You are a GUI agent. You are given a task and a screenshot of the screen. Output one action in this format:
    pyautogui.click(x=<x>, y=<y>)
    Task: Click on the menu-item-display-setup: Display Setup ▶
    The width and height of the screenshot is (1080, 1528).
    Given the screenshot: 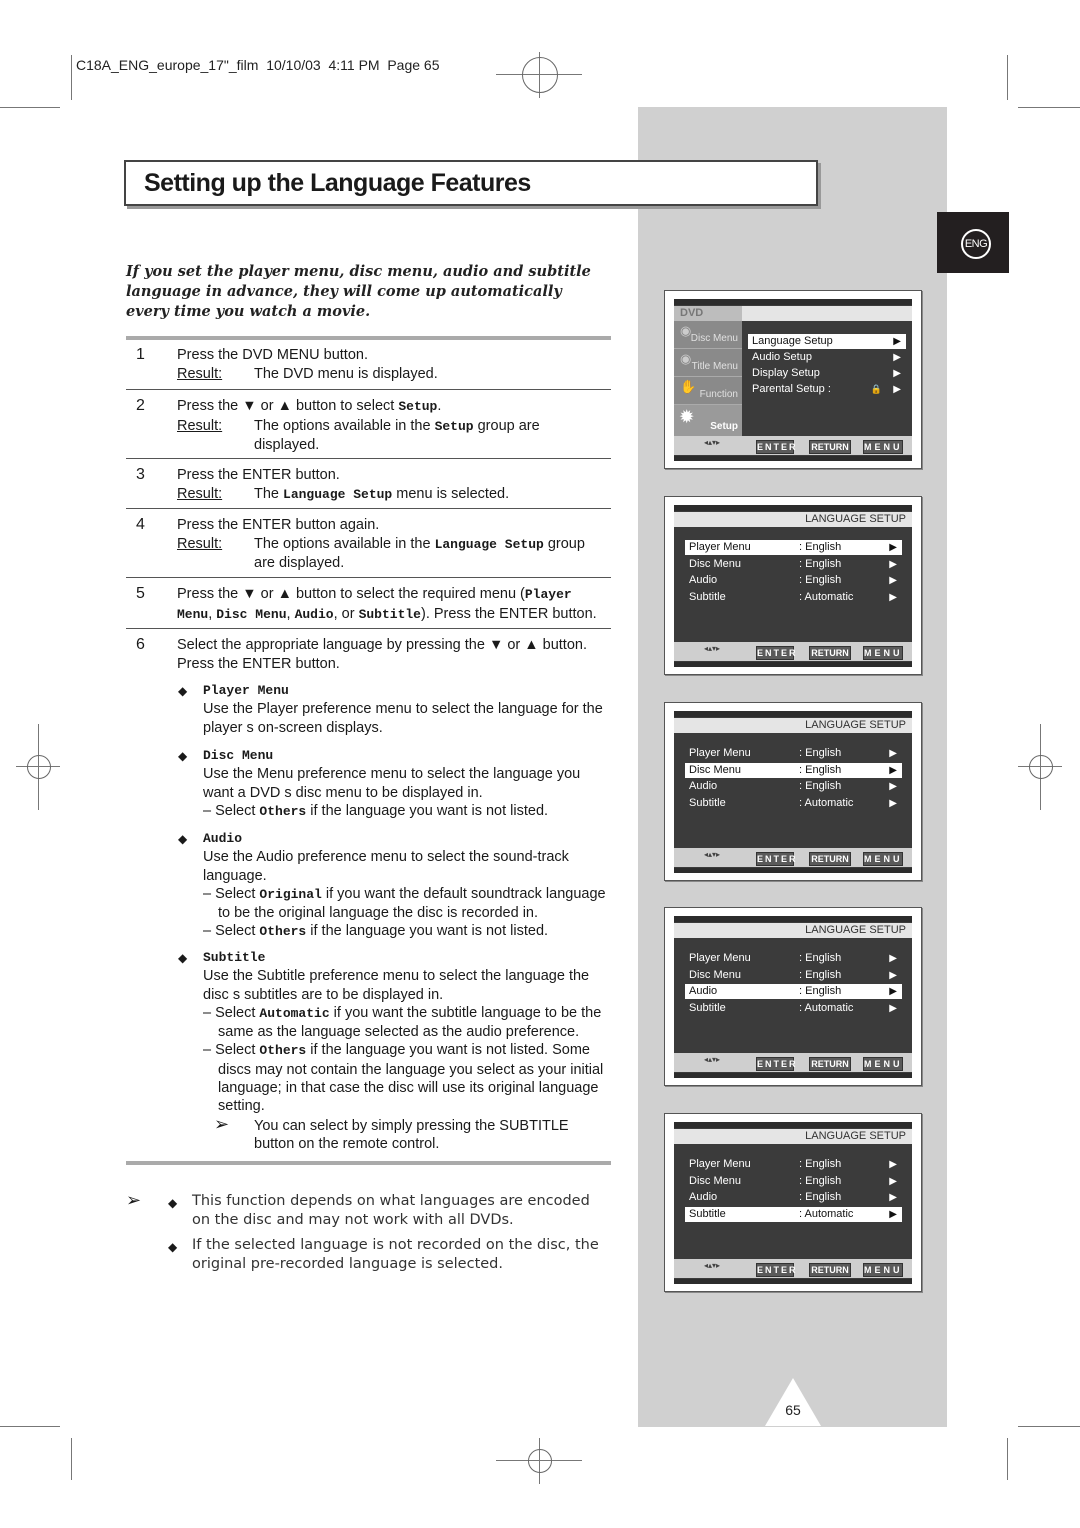 What is the action you would take?
    pyautogui.click(x=827, y=373)
    